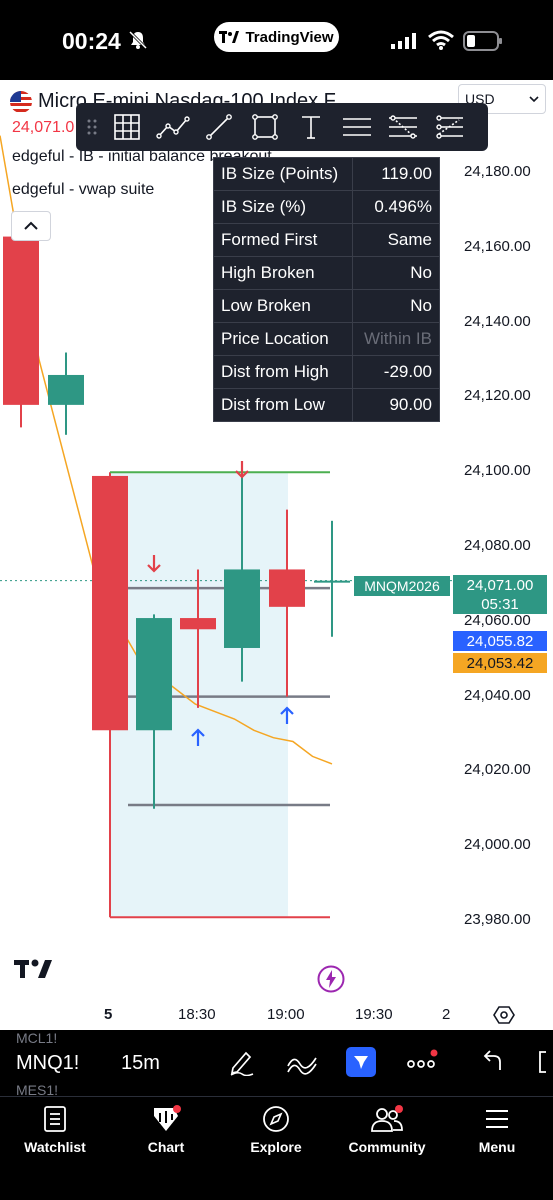 The width and height of the screenshot is (553, 1200). I want to click on bell-slash-icon, so click(138, 40).